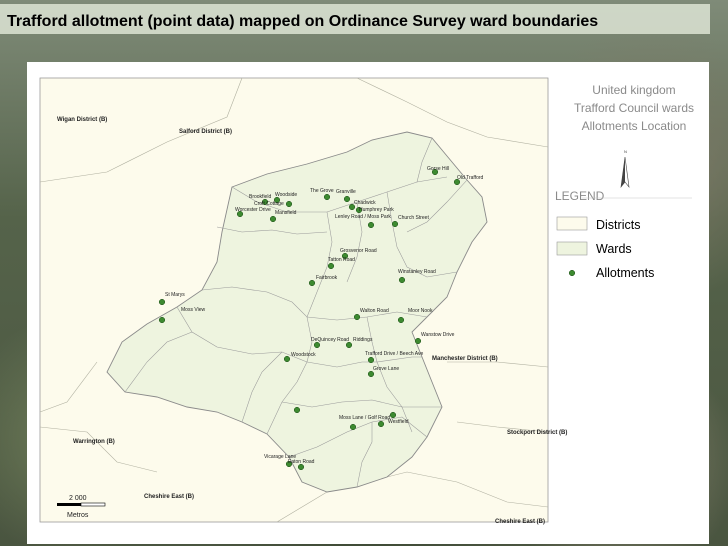 The width and height of the screenshot is (728, 546). Describe the element at coordinates (438, 169) in the screenshot. I see `allotment-label: Gorse Hill` at that location.